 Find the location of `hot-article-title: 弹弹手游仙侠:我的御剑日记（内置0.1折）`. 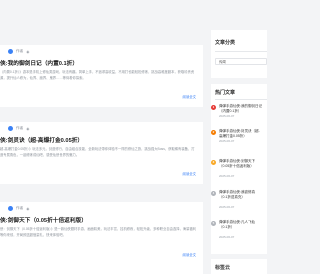

hot-article-title: 弹弹手游仙侠:我的御剑日记（内置0.1折） is located at coordinates (241, 108).